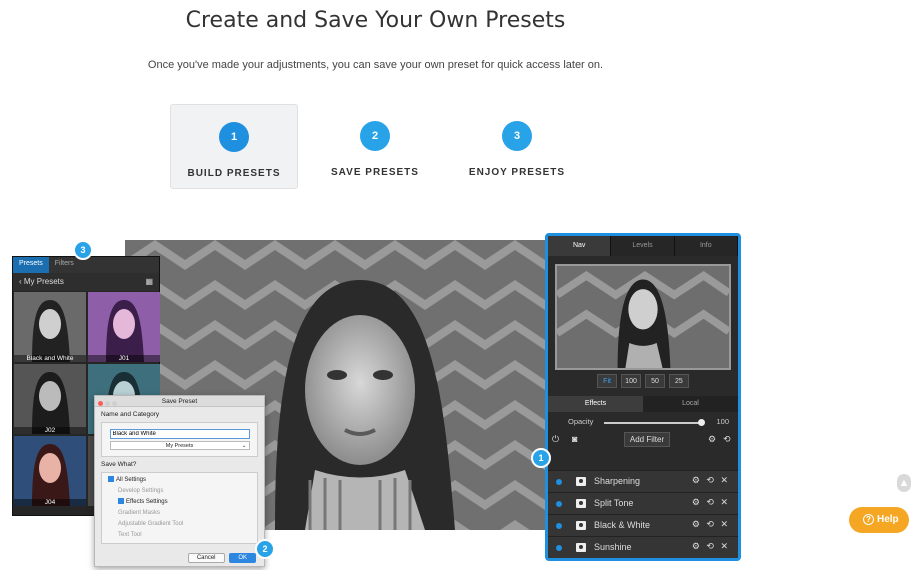 The width and height of the screenshot is (911, 570). I want to click on opacity-track, so click(653, 423).